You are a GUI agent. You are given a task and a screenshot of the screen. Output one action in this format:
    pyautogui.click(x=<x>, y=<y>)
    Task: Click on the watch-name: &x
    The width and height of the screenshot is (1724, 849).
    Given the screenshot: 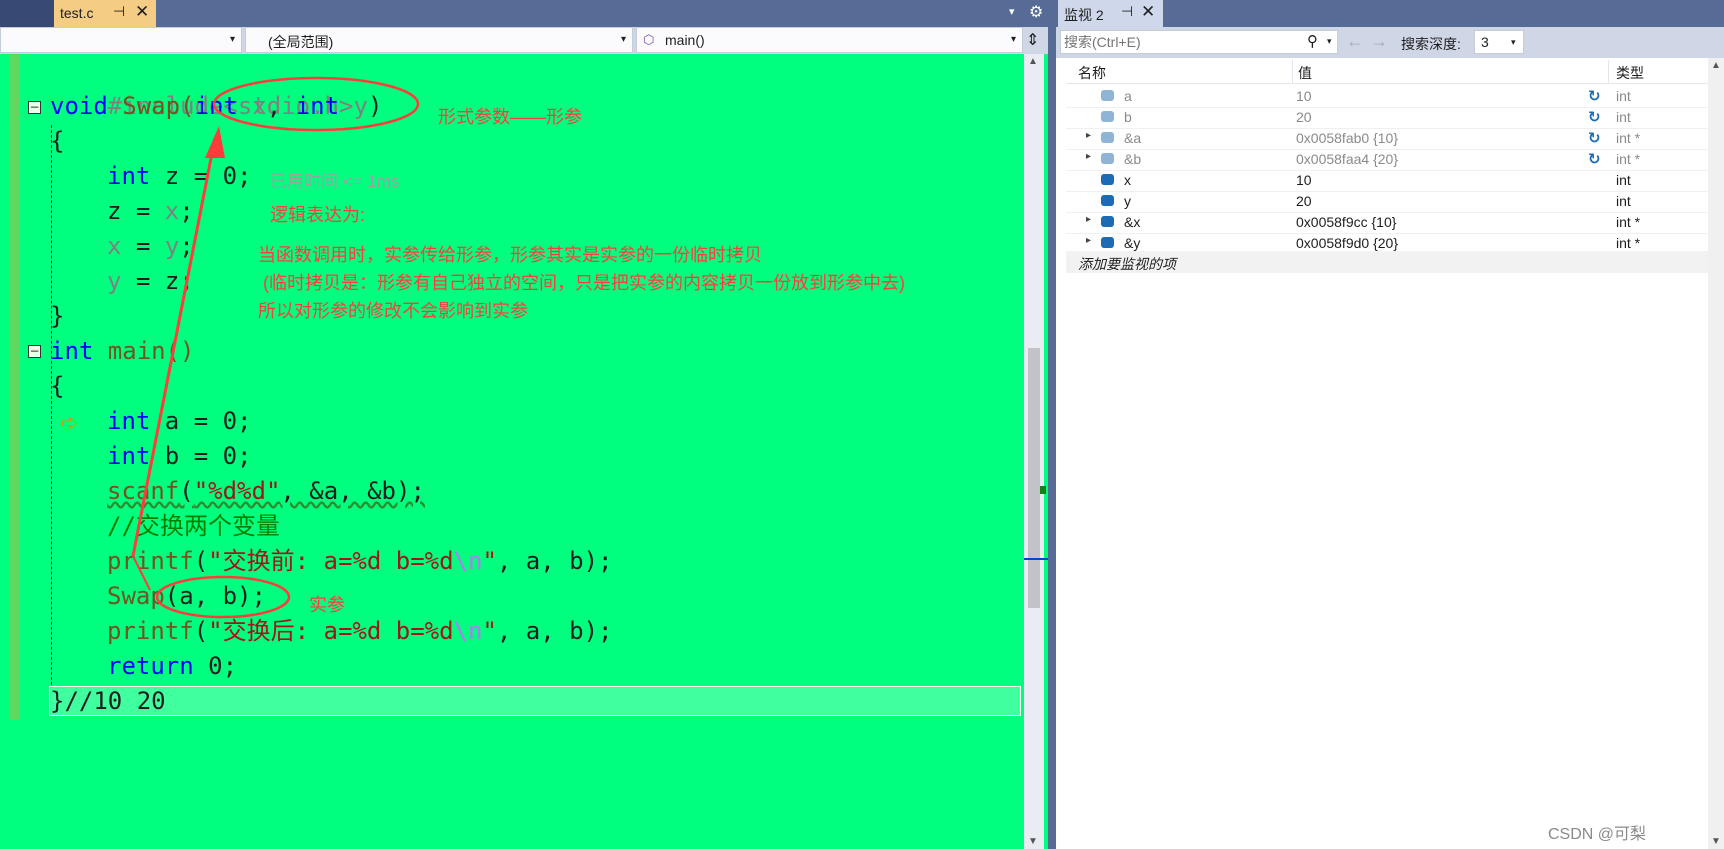 What is the action you would take?
    pyautogui.click(x=1132, y=222)
    